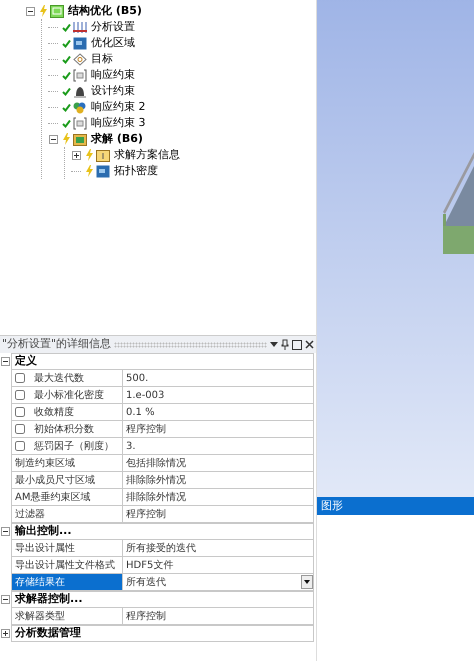  I want to click on caret-icon, so click(307, 582).